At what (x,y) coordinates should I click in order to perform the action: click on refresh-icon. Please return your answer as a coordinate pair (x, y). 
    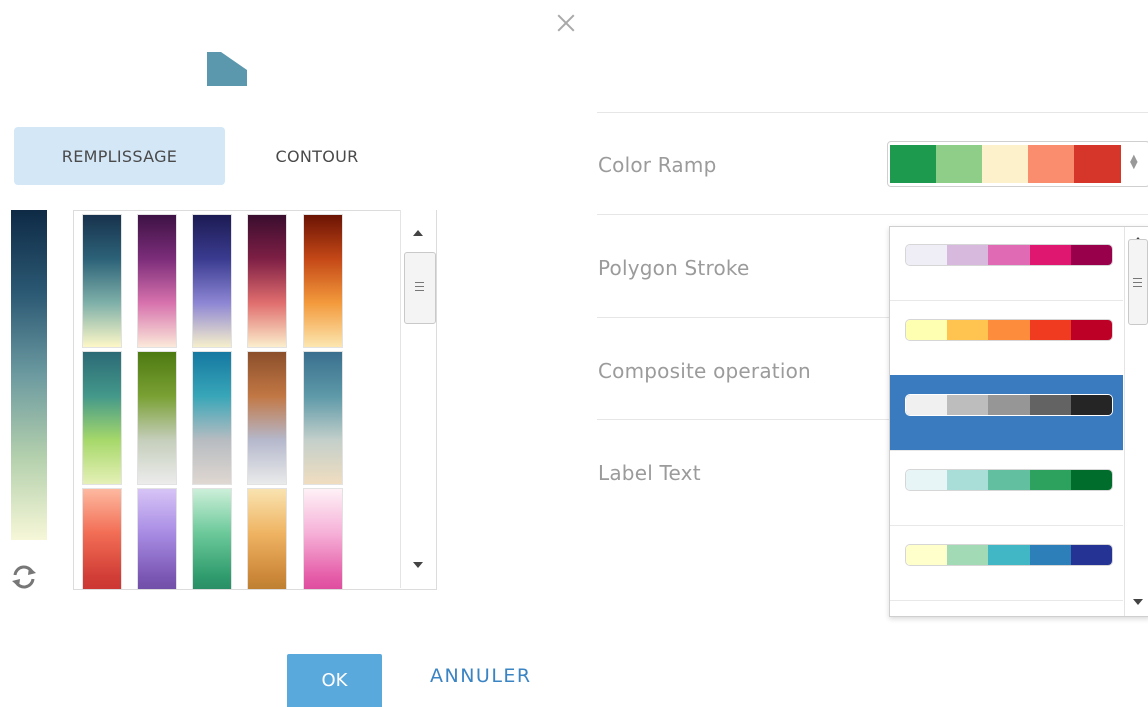
    Looking at the image, I should click on (24, 577).